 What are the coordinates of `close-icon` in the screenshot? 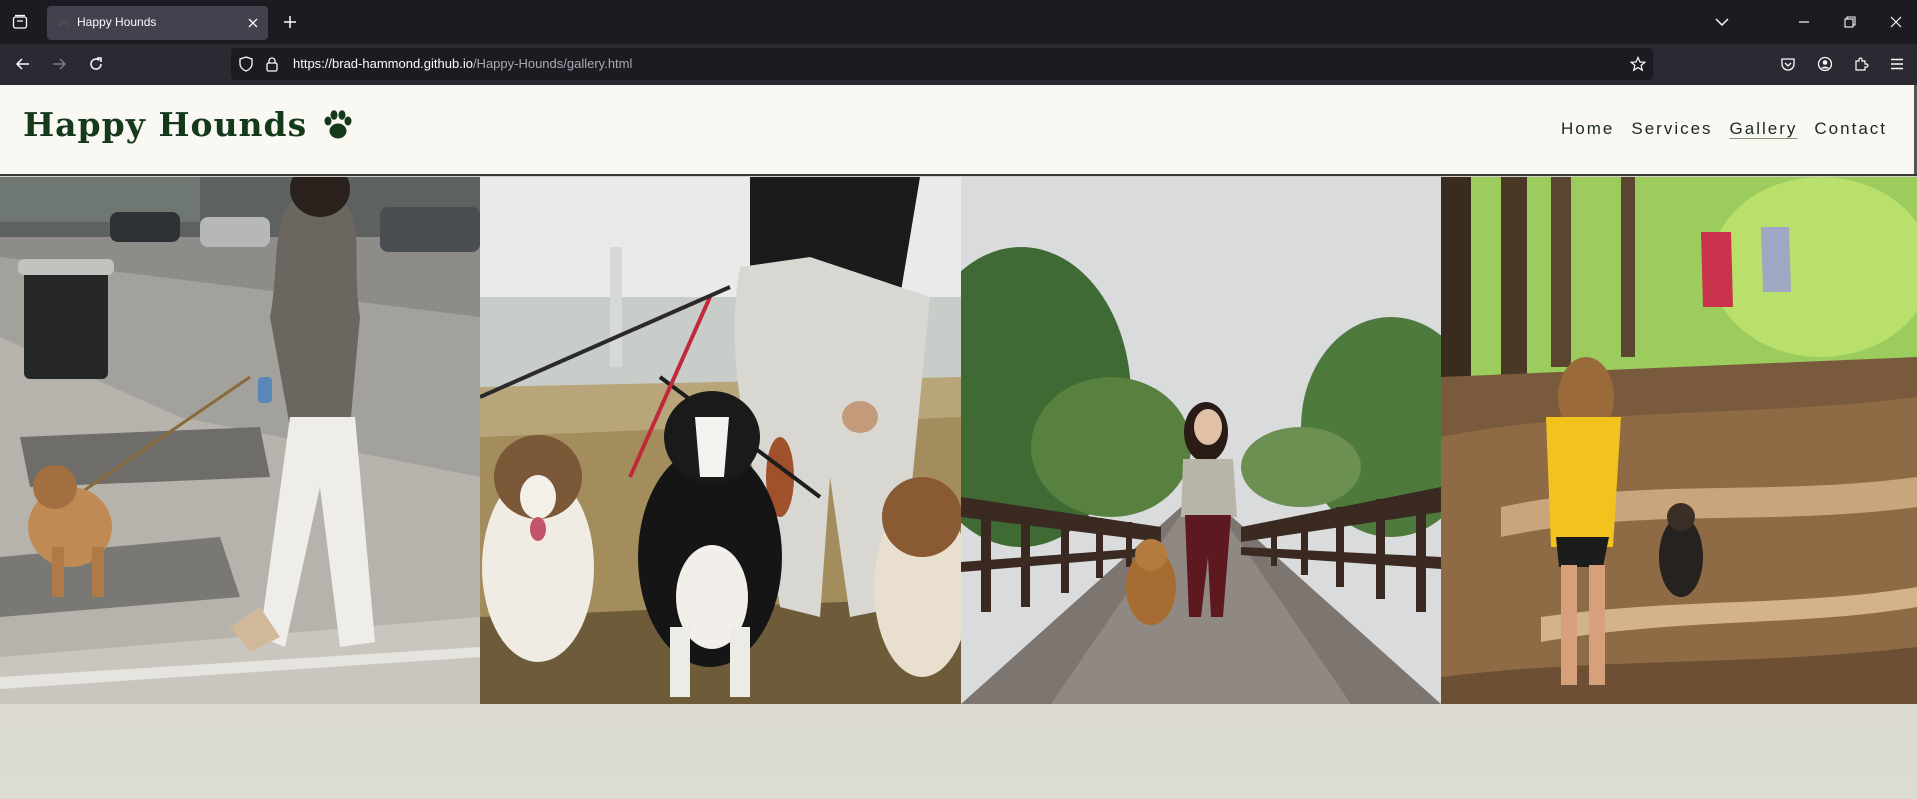 It's located at (253, 23).